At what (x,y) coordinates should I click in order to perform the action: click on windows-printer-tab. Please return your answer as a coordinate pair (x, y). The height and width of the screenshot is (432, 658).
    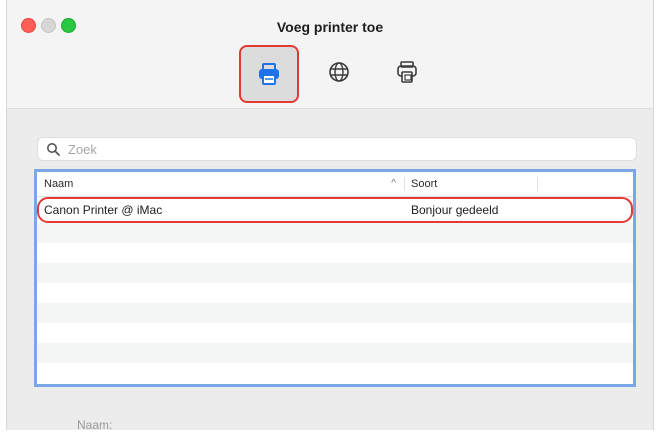
    Looking at the image, I should click on (407, 72).